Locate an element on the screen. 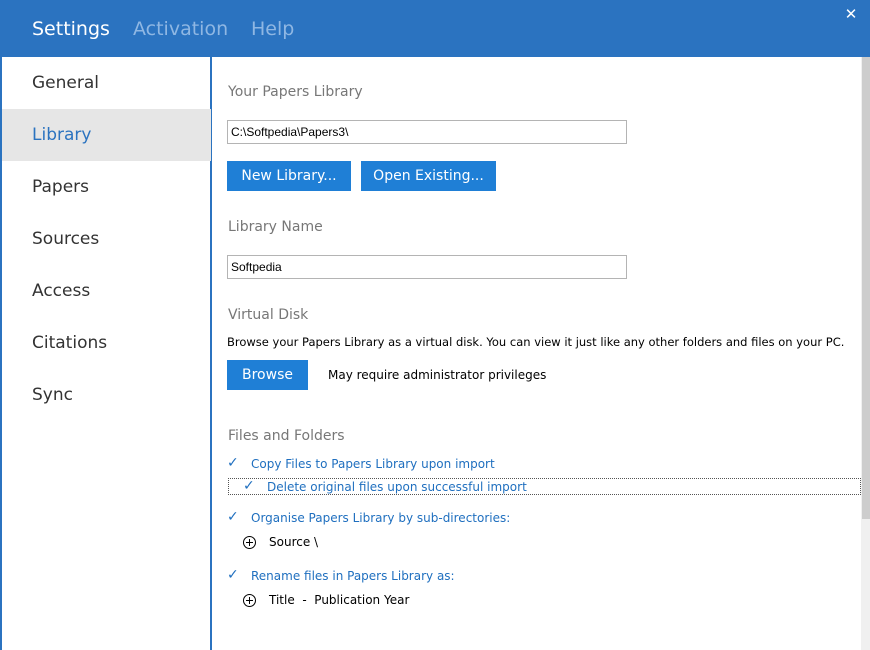 The image size is (870, 650). sidebar-item-sources: Sources is located at coordinates (106, 239).